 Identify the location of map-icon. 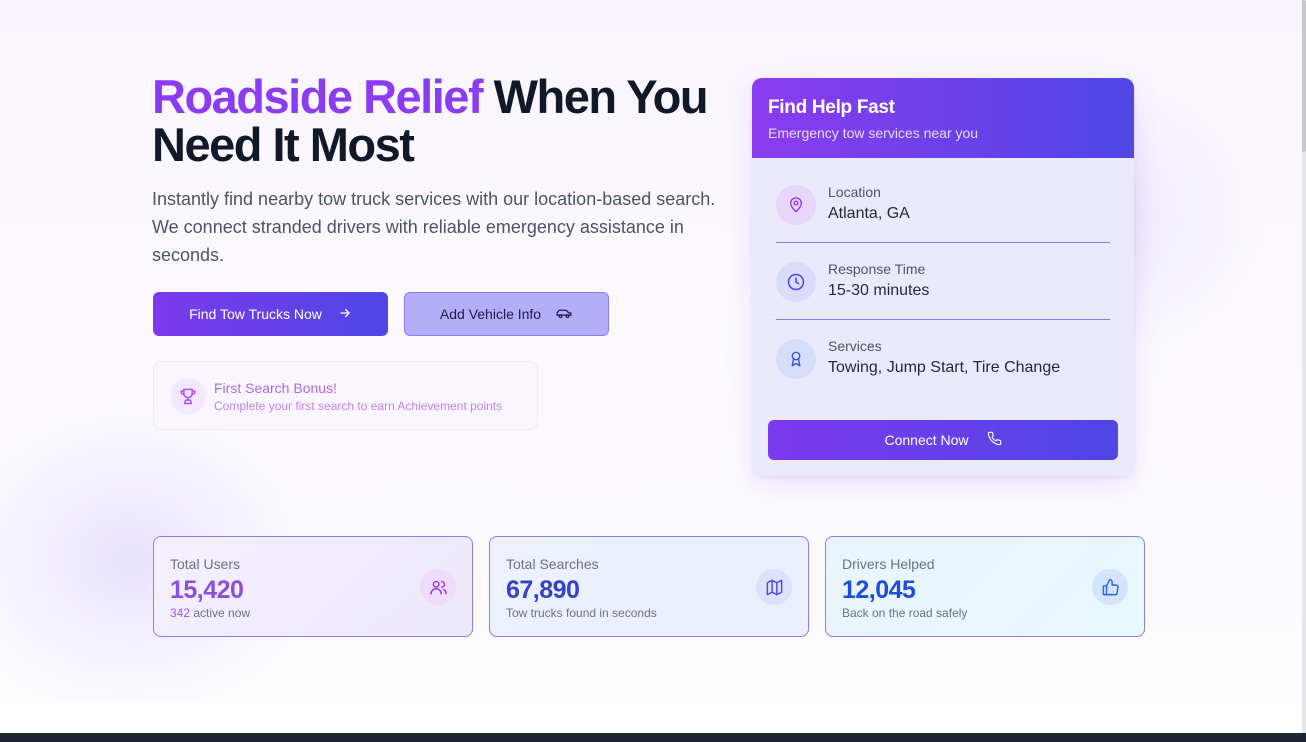
(774, 587).